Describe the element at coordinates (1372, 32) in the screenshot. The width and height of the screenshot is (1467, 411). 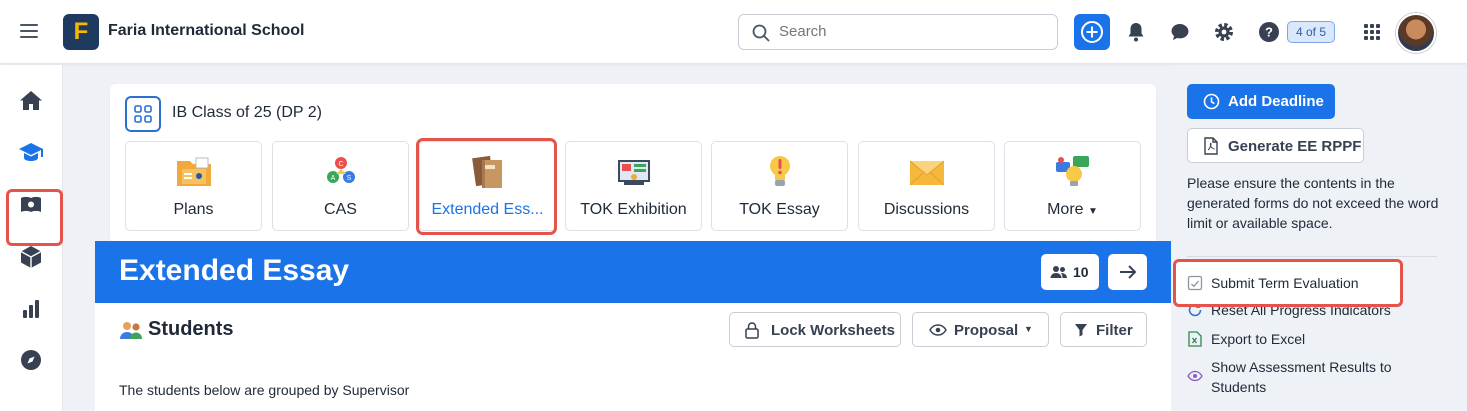
I see `apps-grid-icon` at that location.